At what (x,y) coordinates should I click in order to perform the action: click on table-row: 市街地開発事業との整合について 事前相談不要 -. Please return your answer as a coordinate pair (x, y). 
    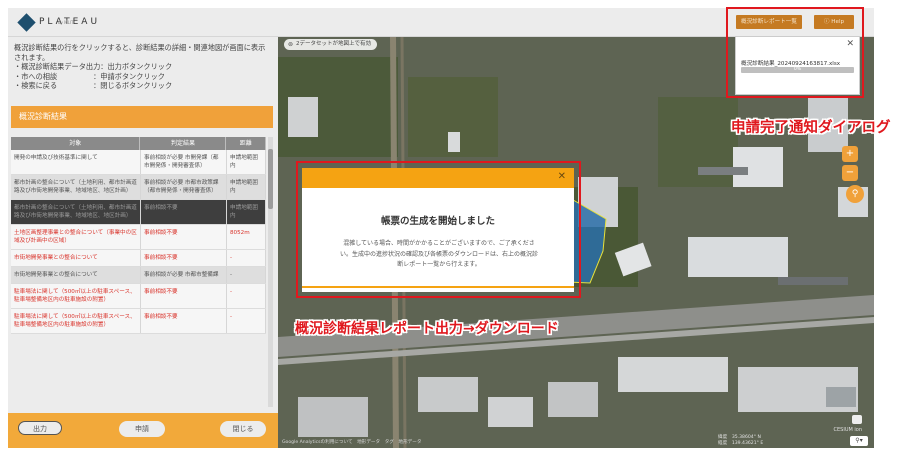
    Looking at the image, I should click on (138, 258).